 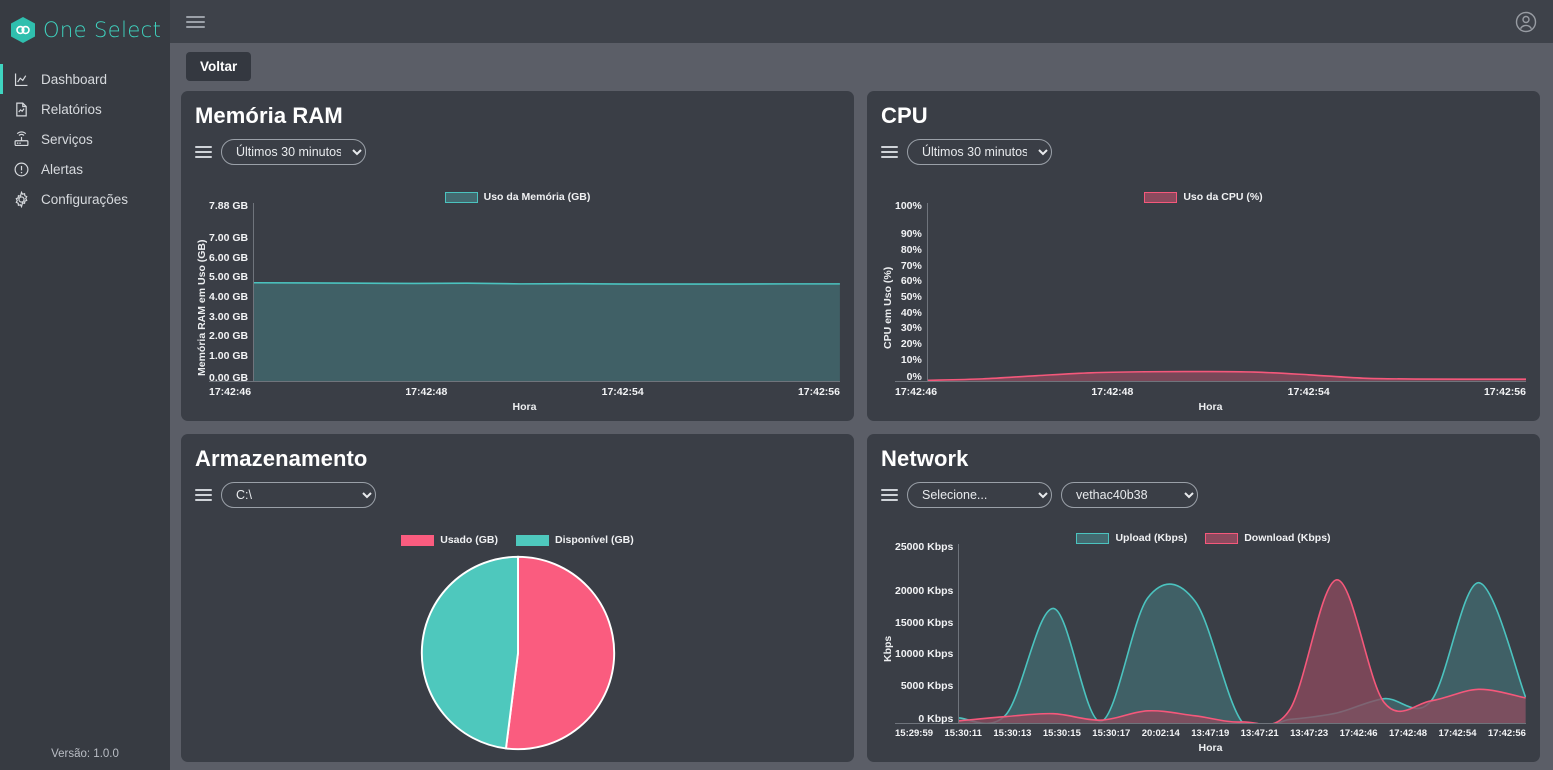 What do you see at coordinates (594, 540) in the screenshot?
I see `legend-label: Disponível (GB)` at bounding box center [594, 540].